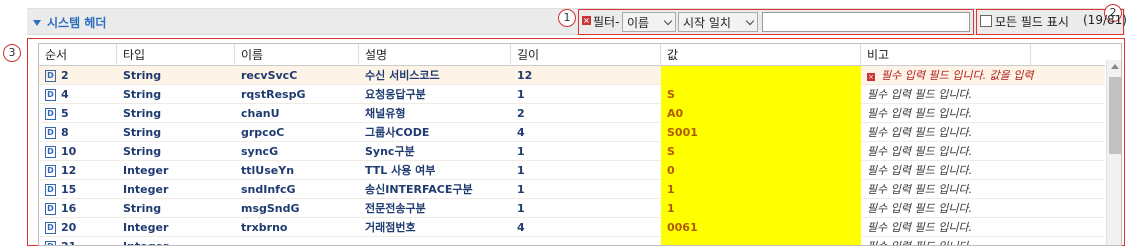 The width and height of the screenshot is (1130, 250). I want to click on grid-header: 순서 타입 이름 설명 길이 값 비고, so click(572, 55).